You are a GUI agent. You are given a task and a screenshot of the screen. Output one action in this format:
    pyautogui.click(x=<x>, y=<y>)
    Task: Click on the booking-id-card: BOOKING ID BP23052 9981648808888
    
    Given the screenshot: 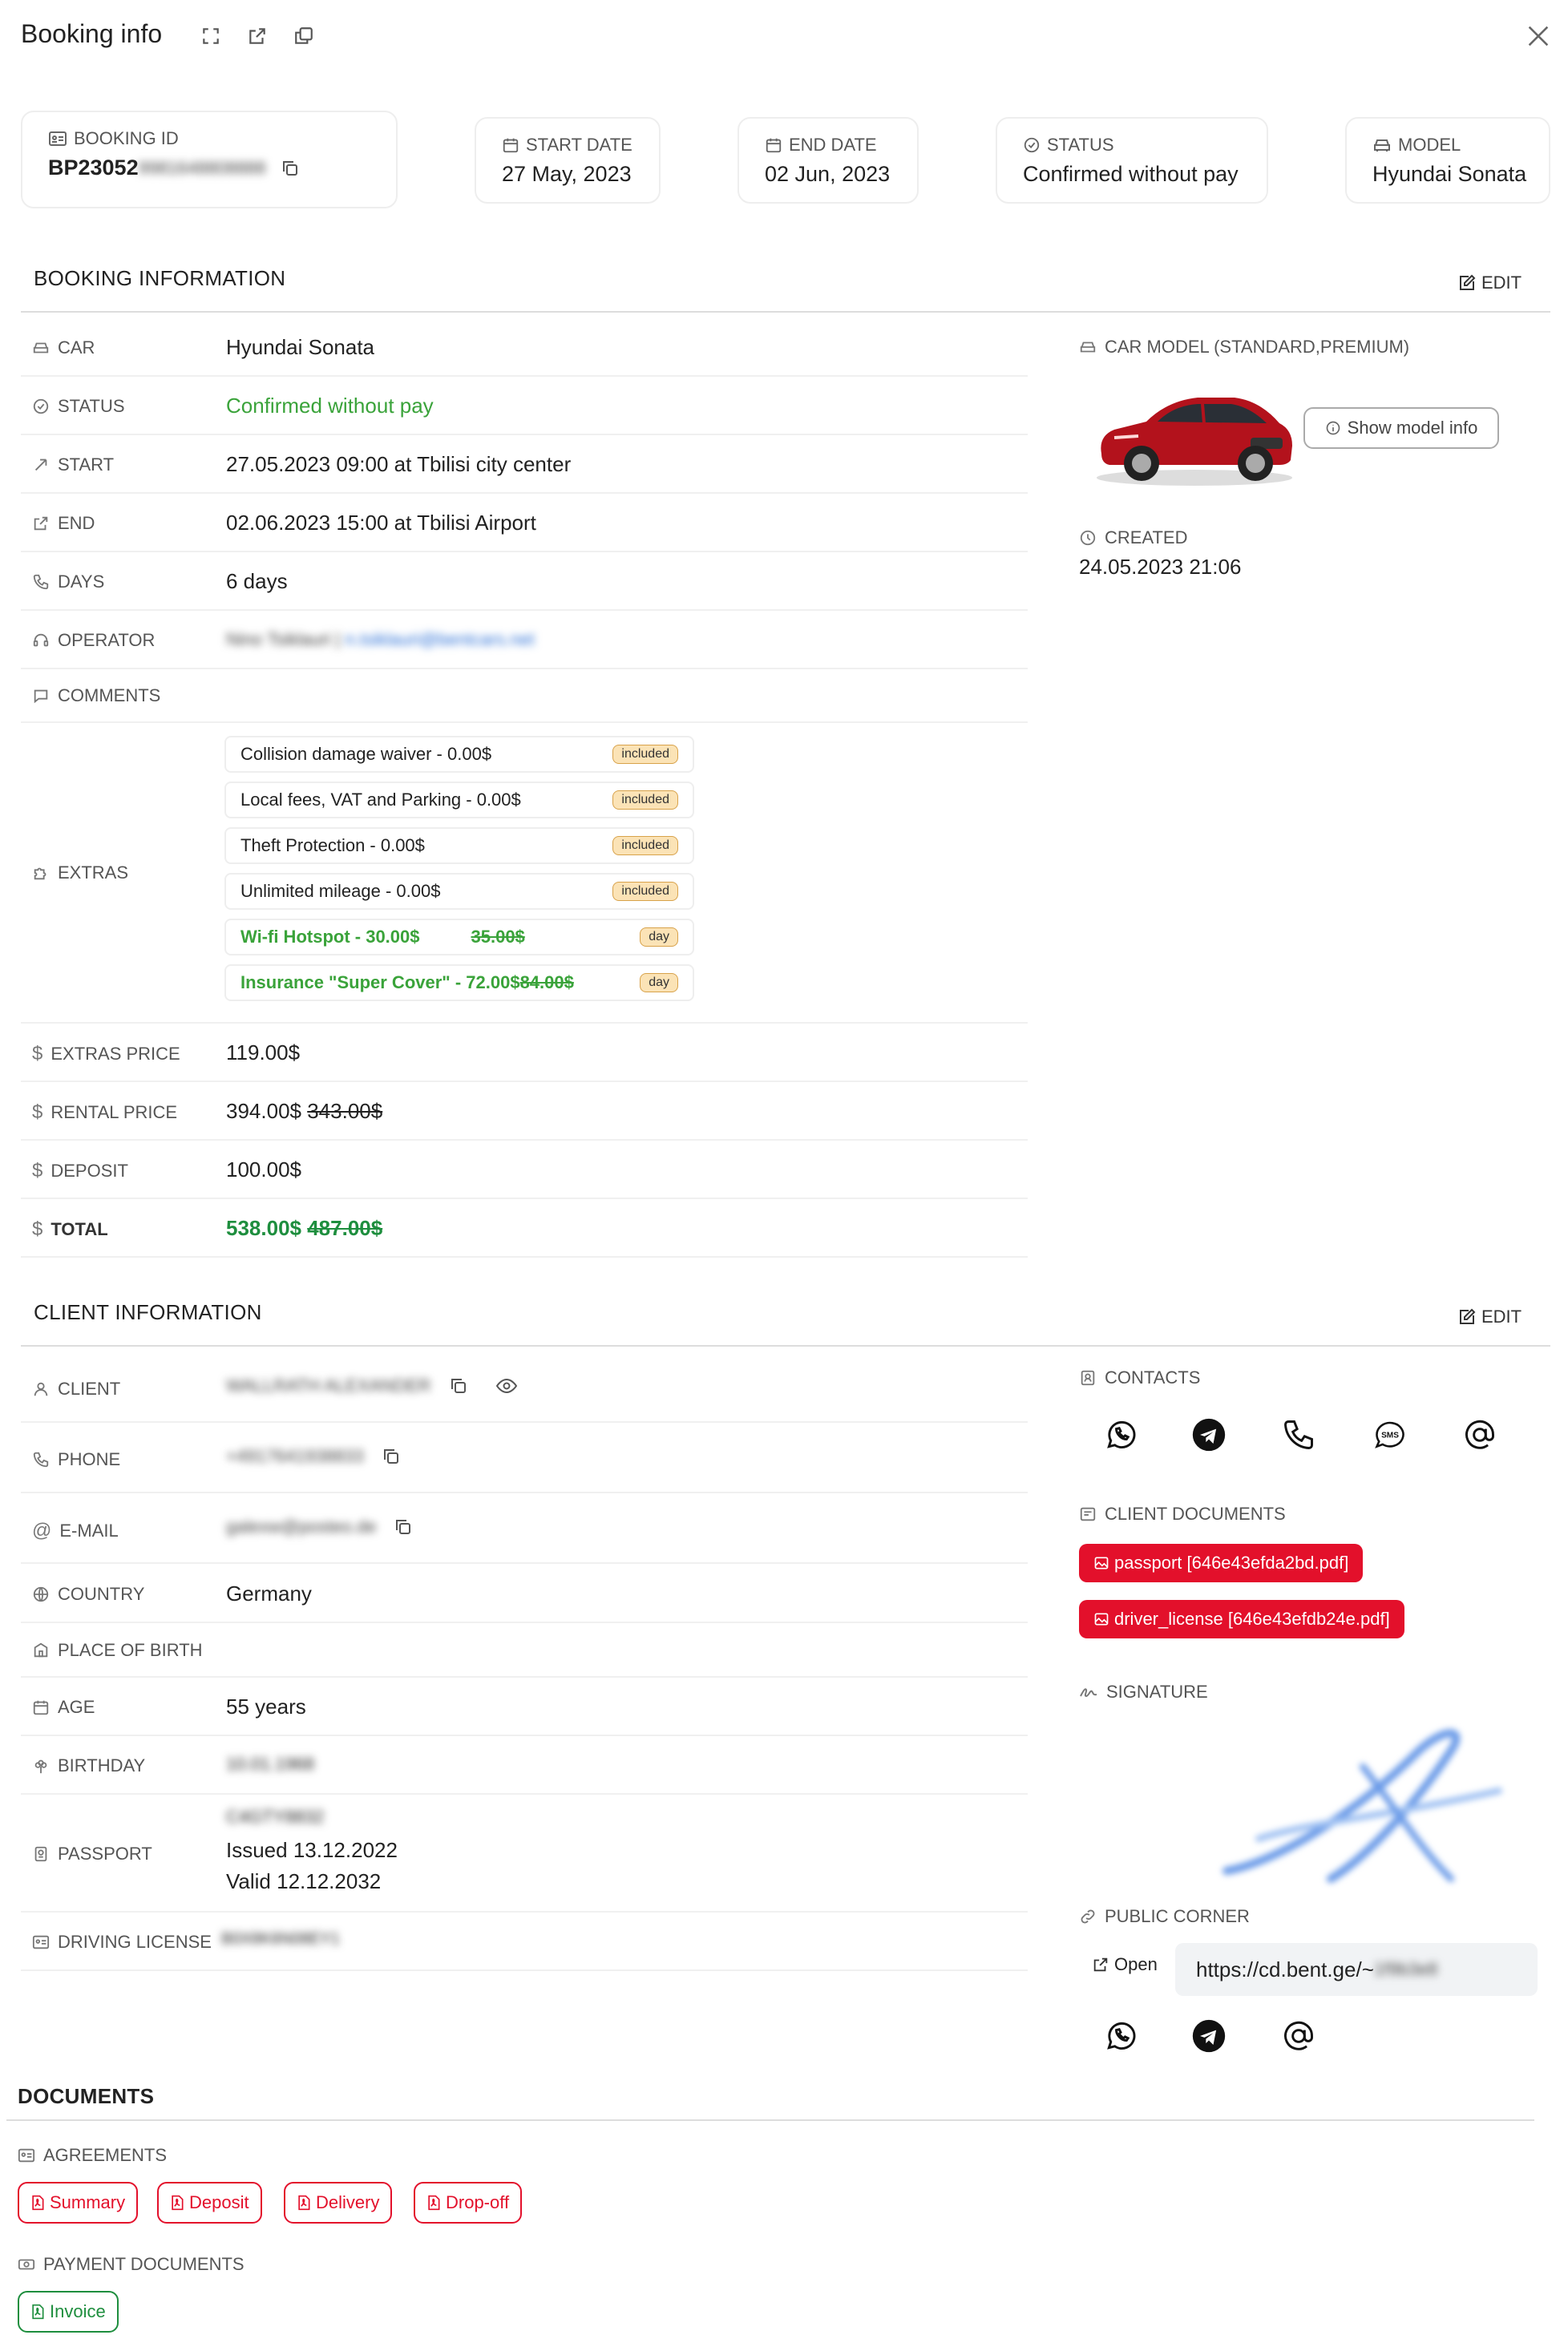 What is the action you would take?
    pyautogui.click(x=209, y=159)
    